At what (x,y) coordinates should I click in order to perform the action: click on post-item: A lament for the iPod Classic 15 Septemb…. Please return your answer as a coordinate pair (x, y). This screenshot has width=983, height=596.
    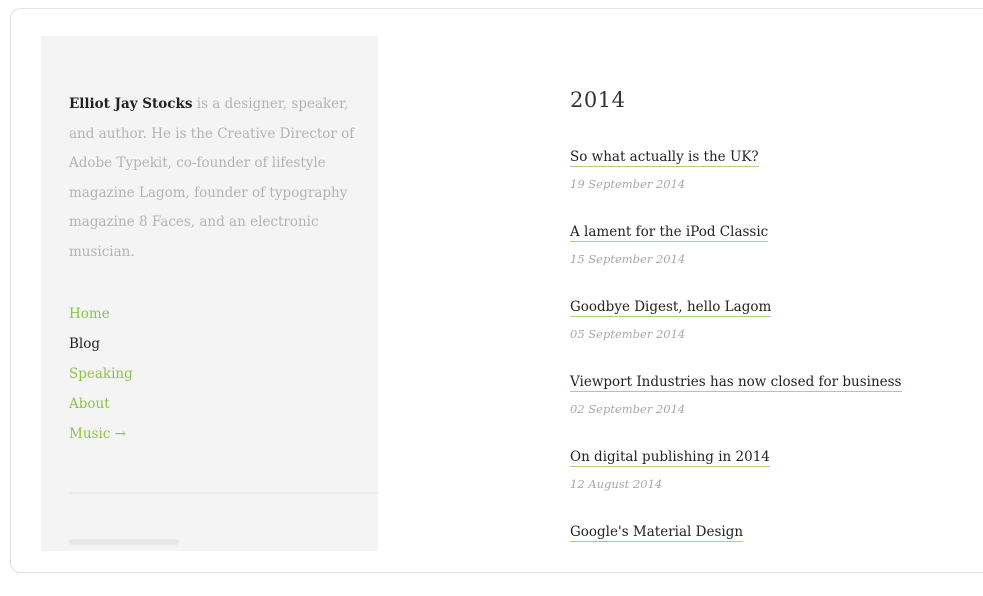
    Looking at the image, I should click on (736, 258).